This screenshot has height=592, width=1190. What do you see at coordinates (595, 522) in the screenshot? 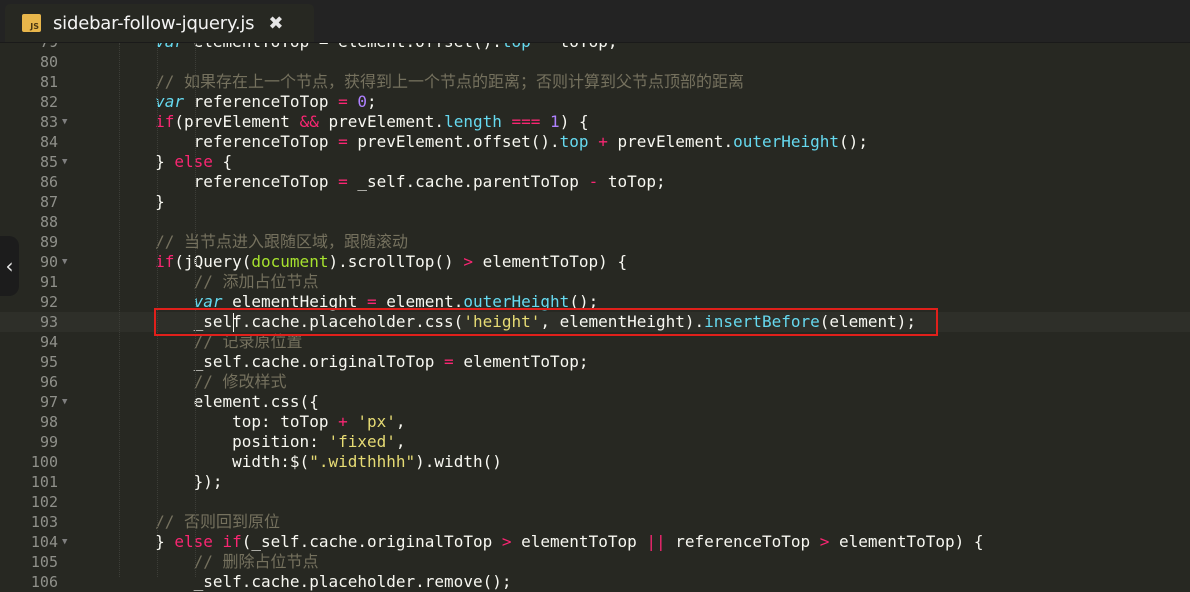
I see `code-line: 103 // 否则回到原位` at bounding box center [595, 522].